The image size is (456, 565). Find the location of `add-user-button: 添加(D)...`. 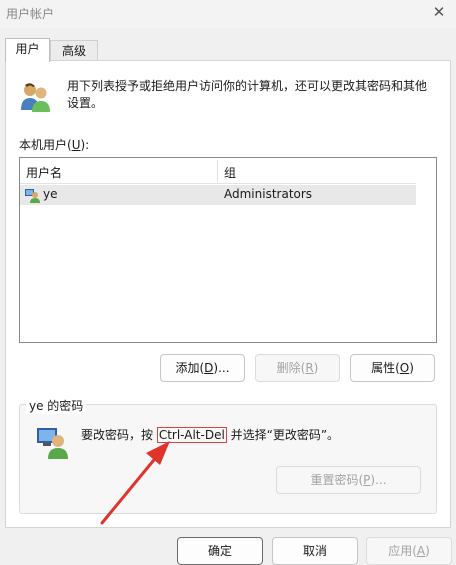

add-user-button: 添加(D)... is located at coordinates (202, 368).